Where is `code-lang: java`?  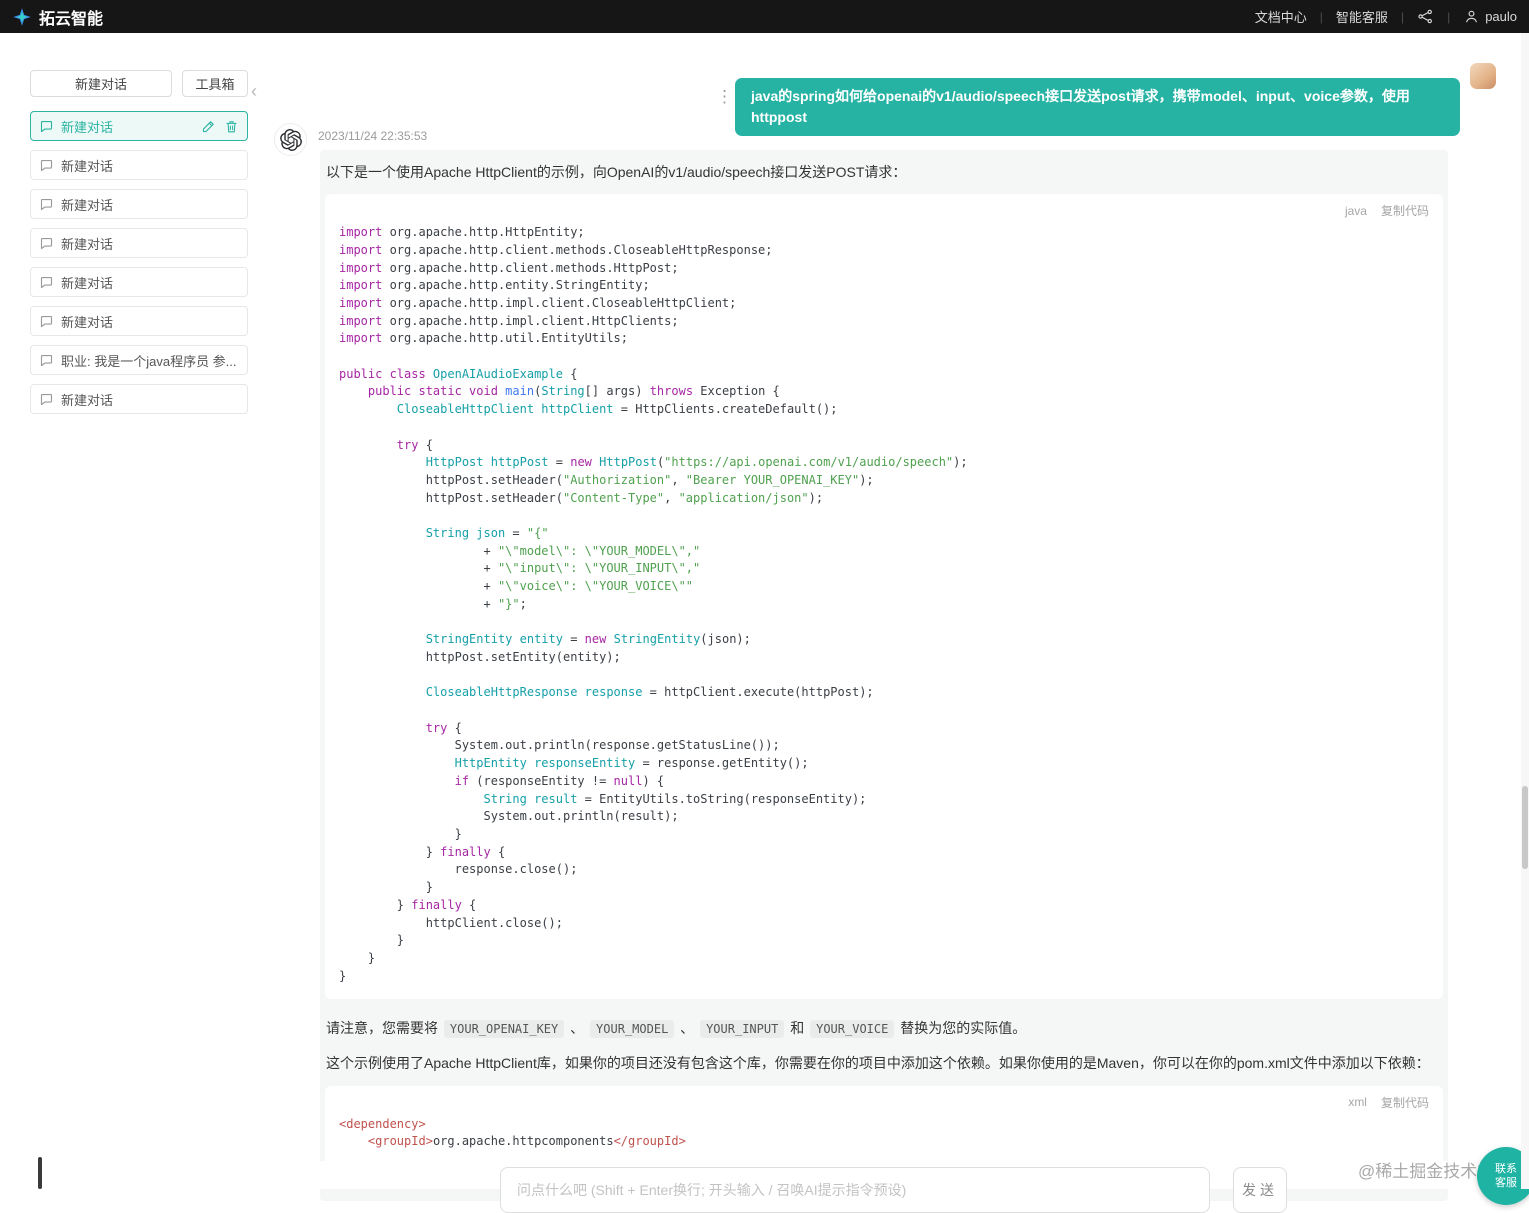
code-lang: java is located at coordinates (1356, 211).